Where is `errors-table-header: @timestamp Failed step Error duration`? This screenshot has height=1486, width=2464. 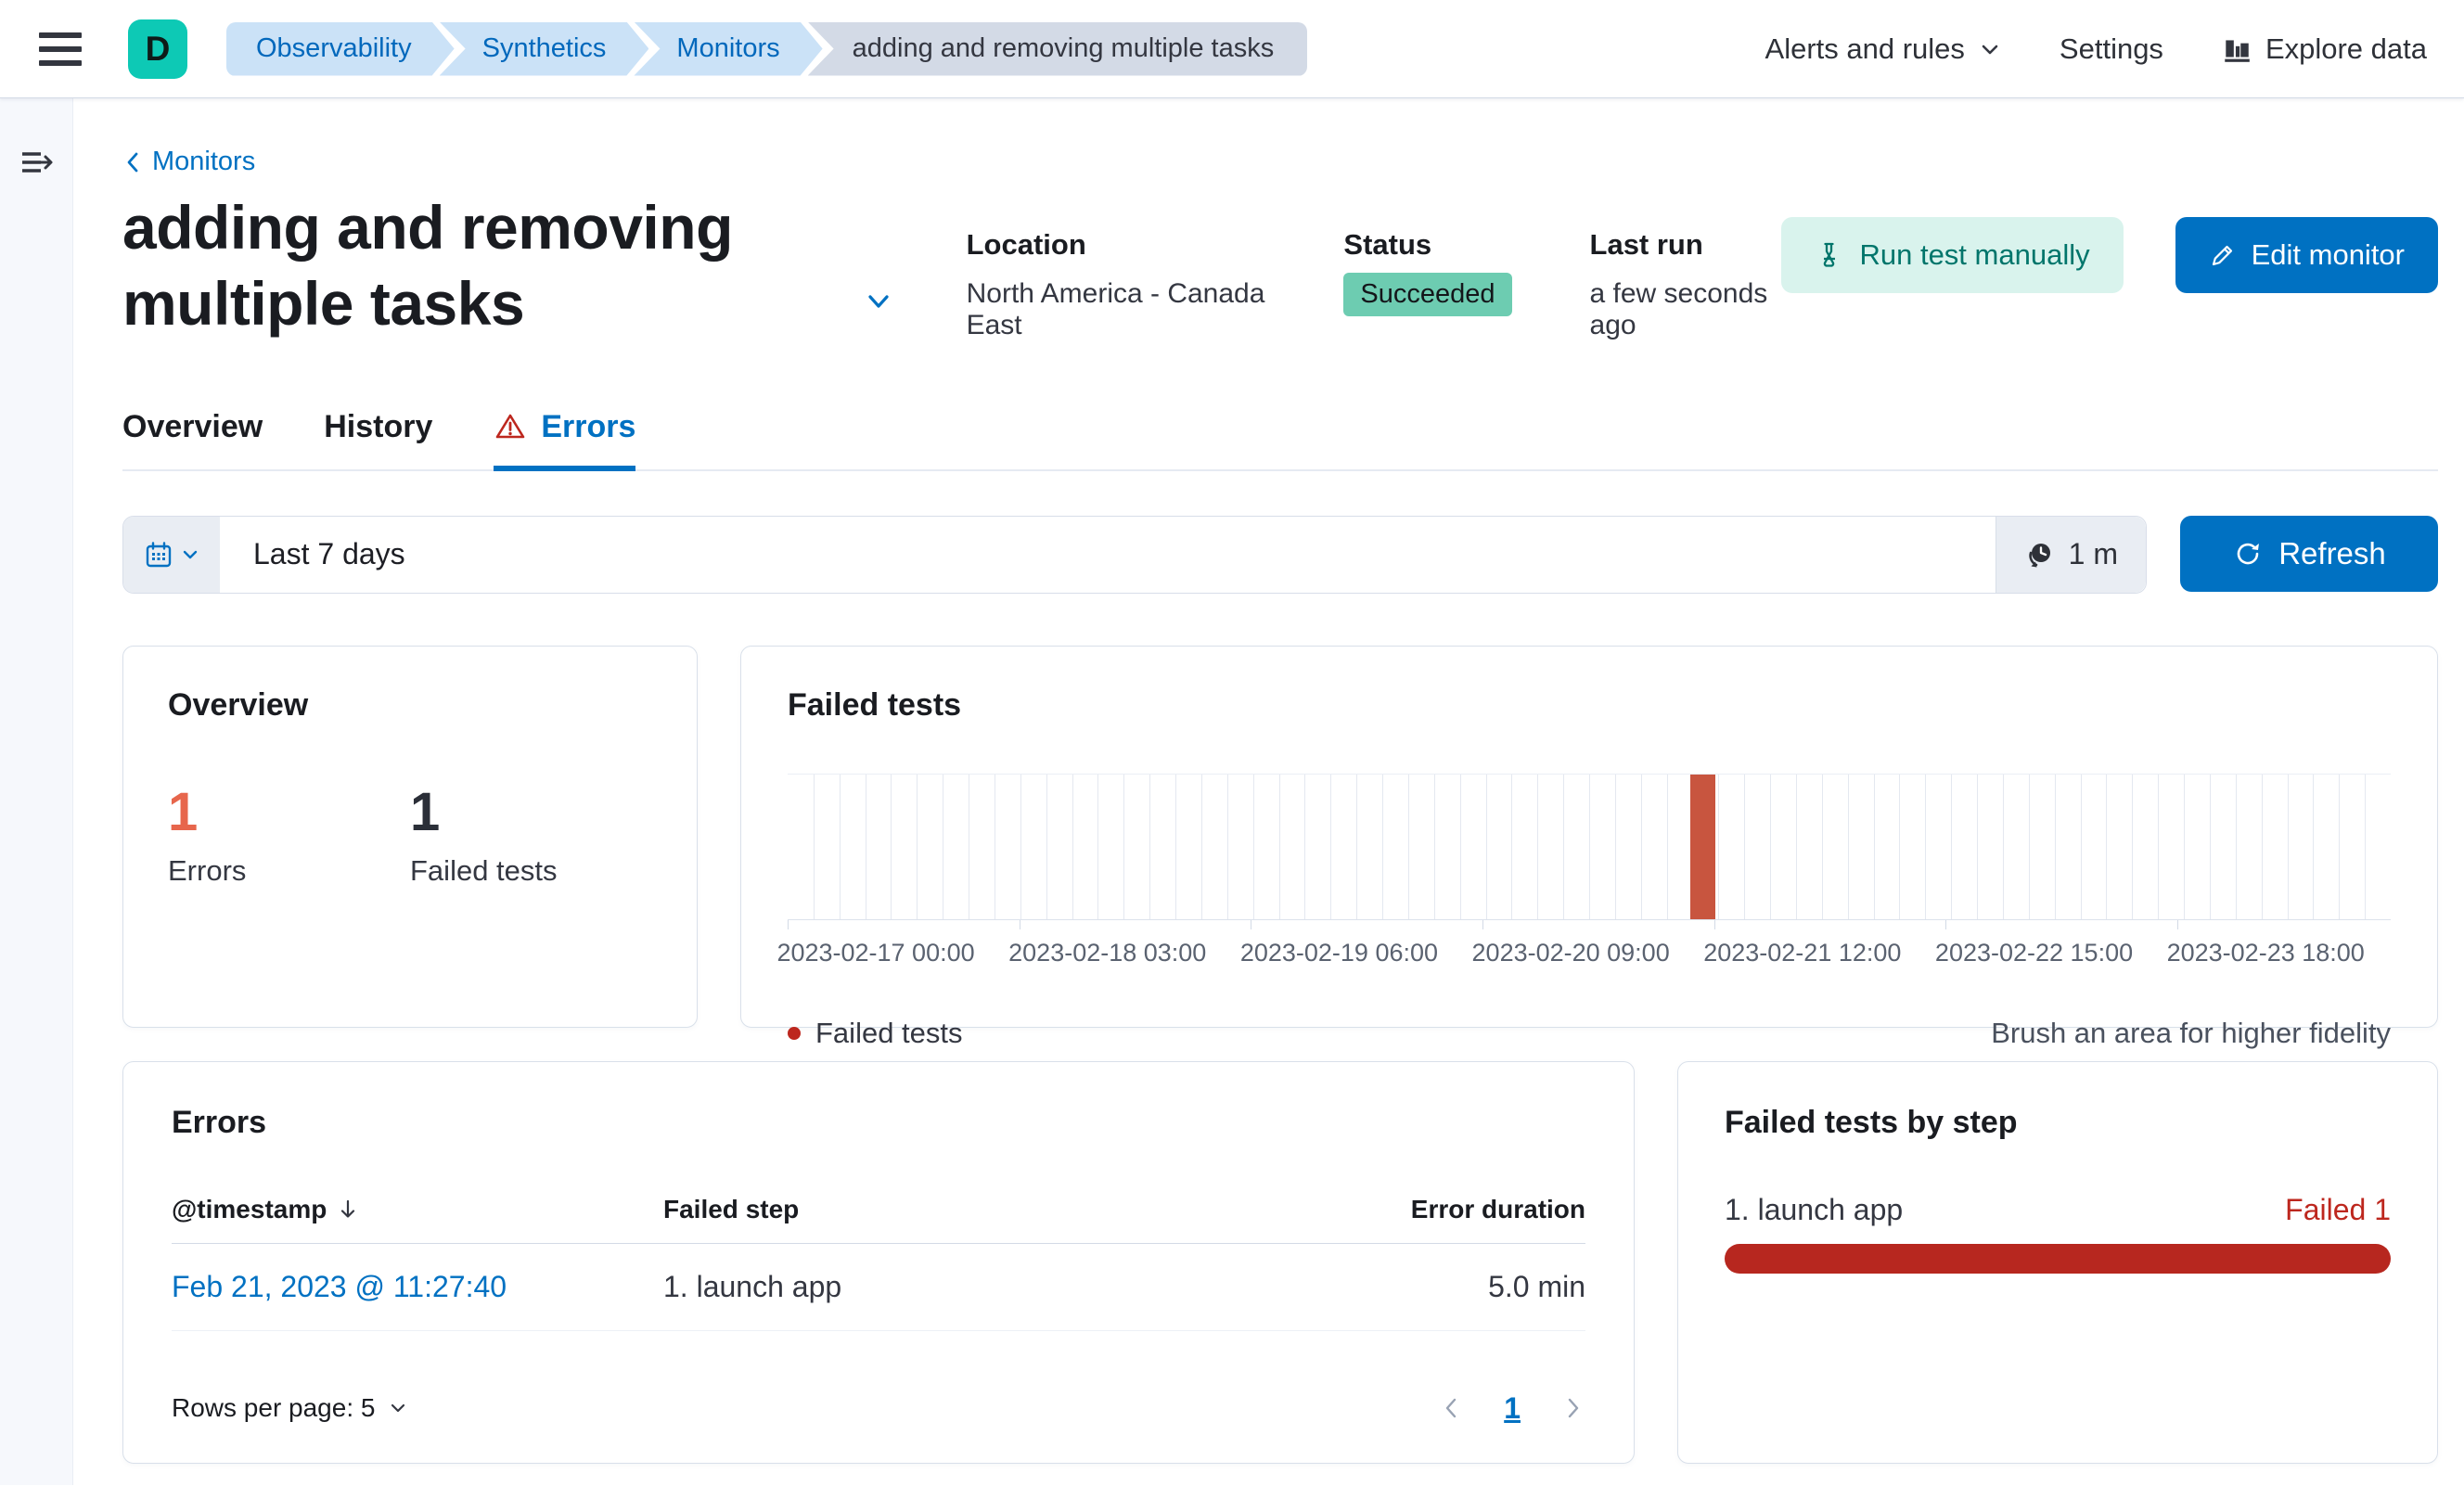
errors-table-header: @timestamp Failed step Error duration is located at coordinates (878, 1219).